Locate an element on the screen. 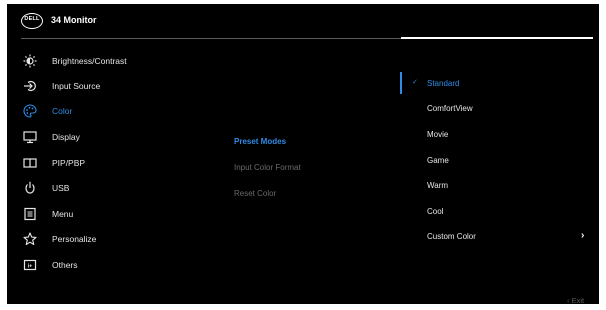 This screenshot has height=310, width=606. submenu-reset-color: Reset Color is located at coordinates (255, 193).